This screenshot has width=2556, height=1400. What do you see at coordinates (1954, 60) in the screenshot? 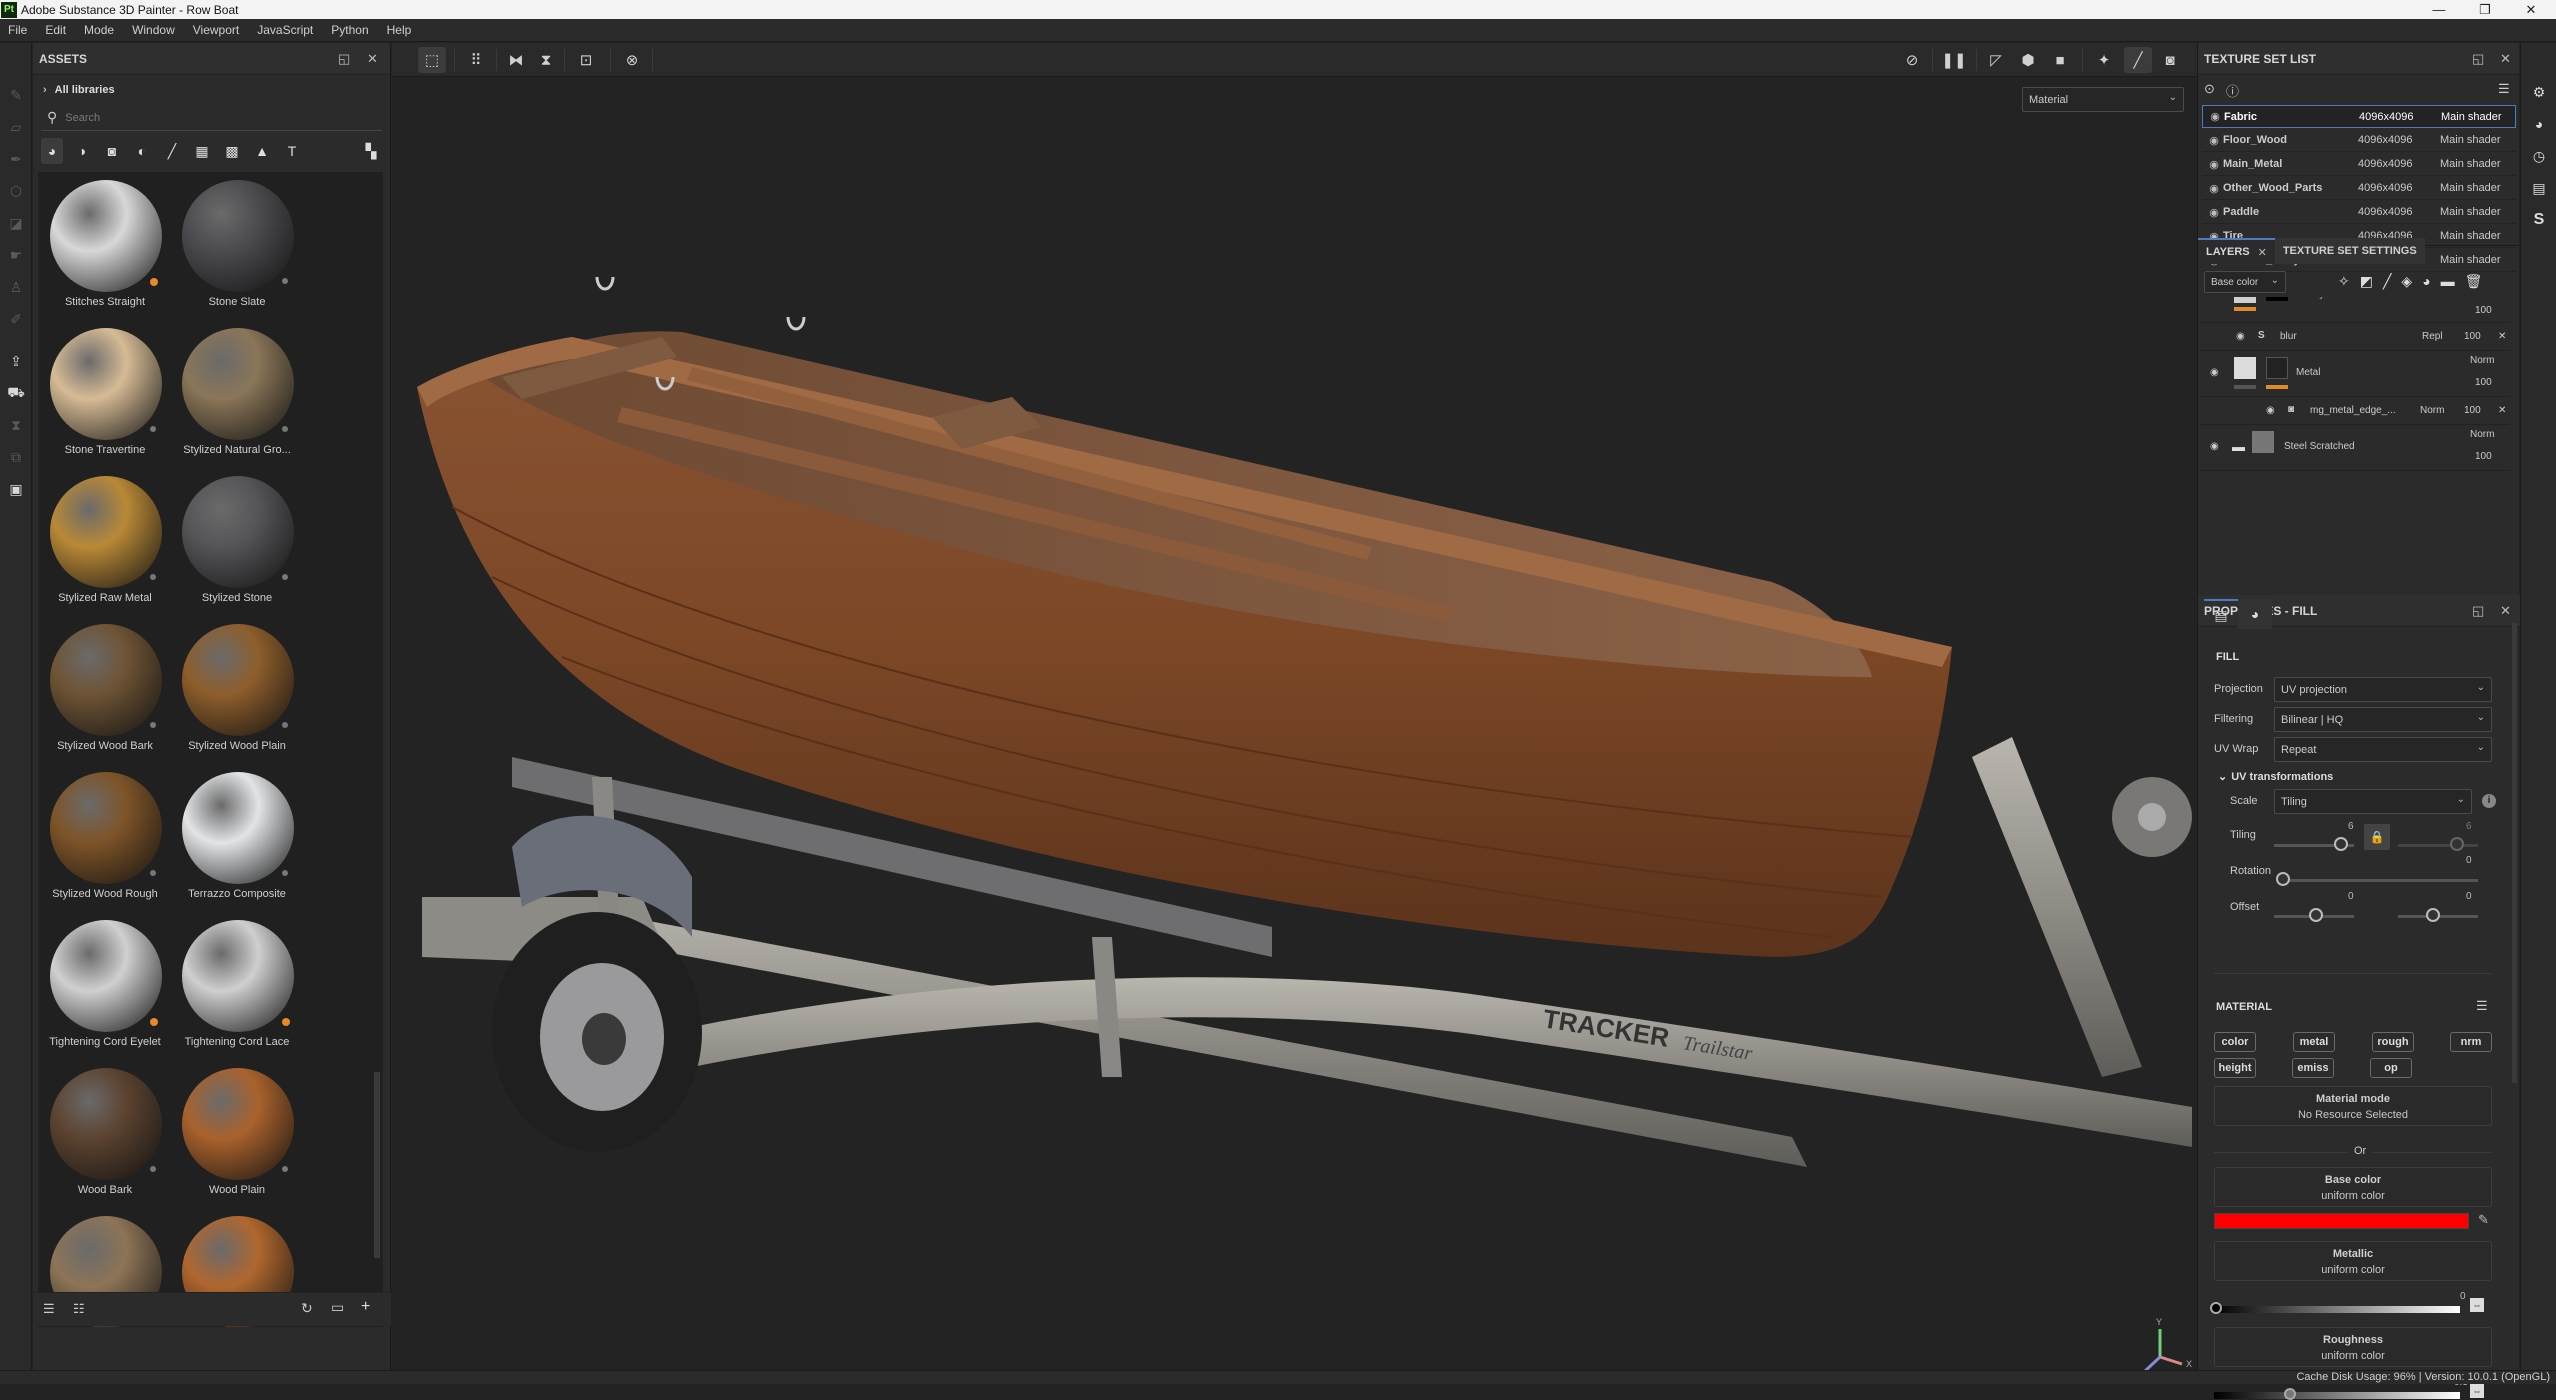
I see `pause-icon: ❚❚` at bounding box center [1954, 60].